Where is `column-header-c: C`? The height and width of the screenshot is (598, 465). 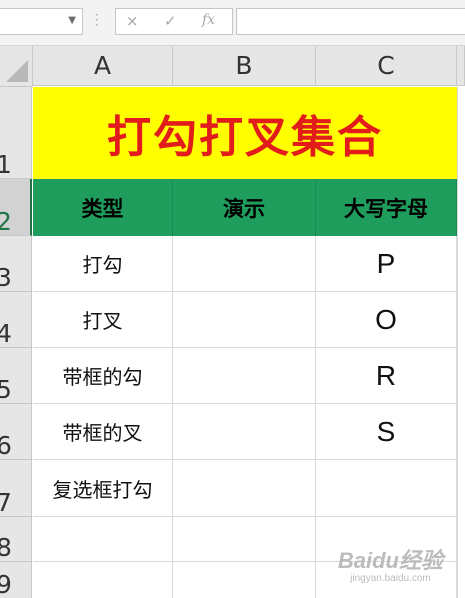
column-header-c: C is located at coordinates (386, 66).